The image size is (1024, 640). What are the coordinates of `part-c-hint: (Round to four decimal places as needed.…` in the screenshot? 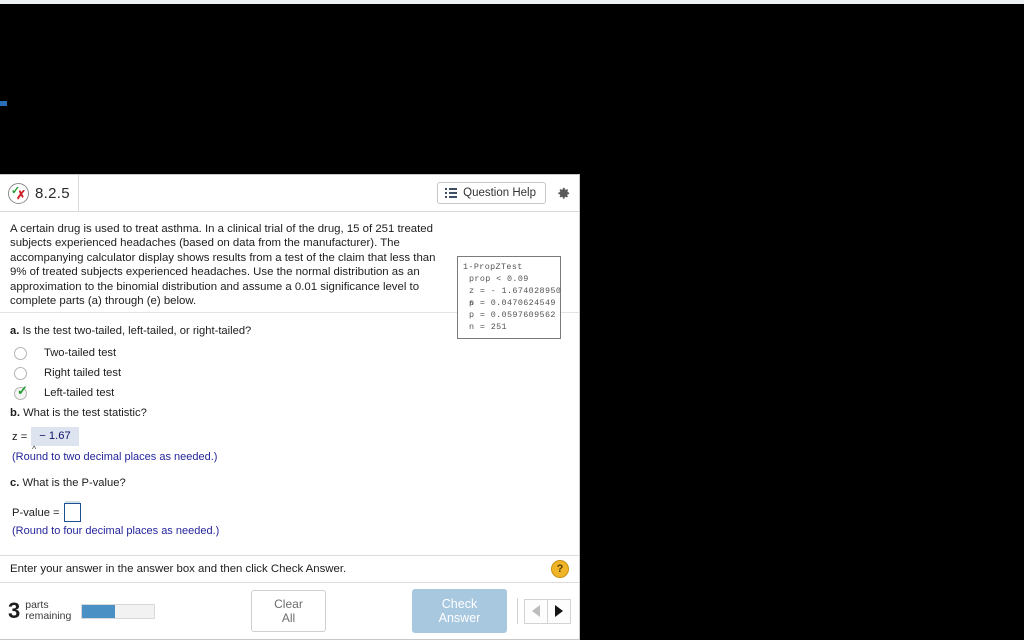 It's located at (116, 531).